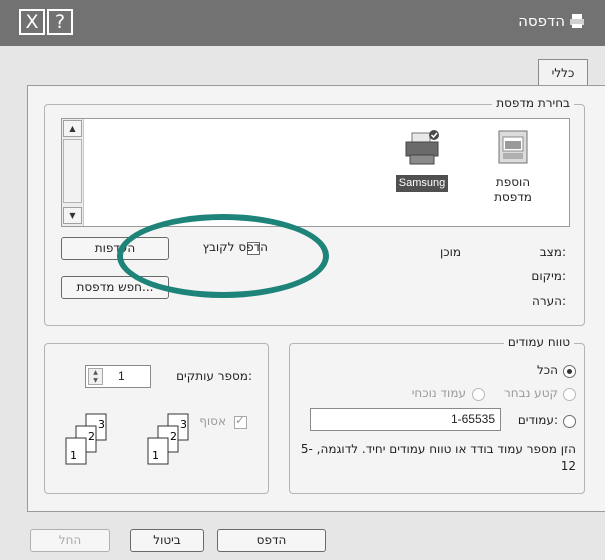  What do you see at coordinates (537, 420) in the screenshot?
I see `pages-label: עמודים:` at bounding box center [537, 420].